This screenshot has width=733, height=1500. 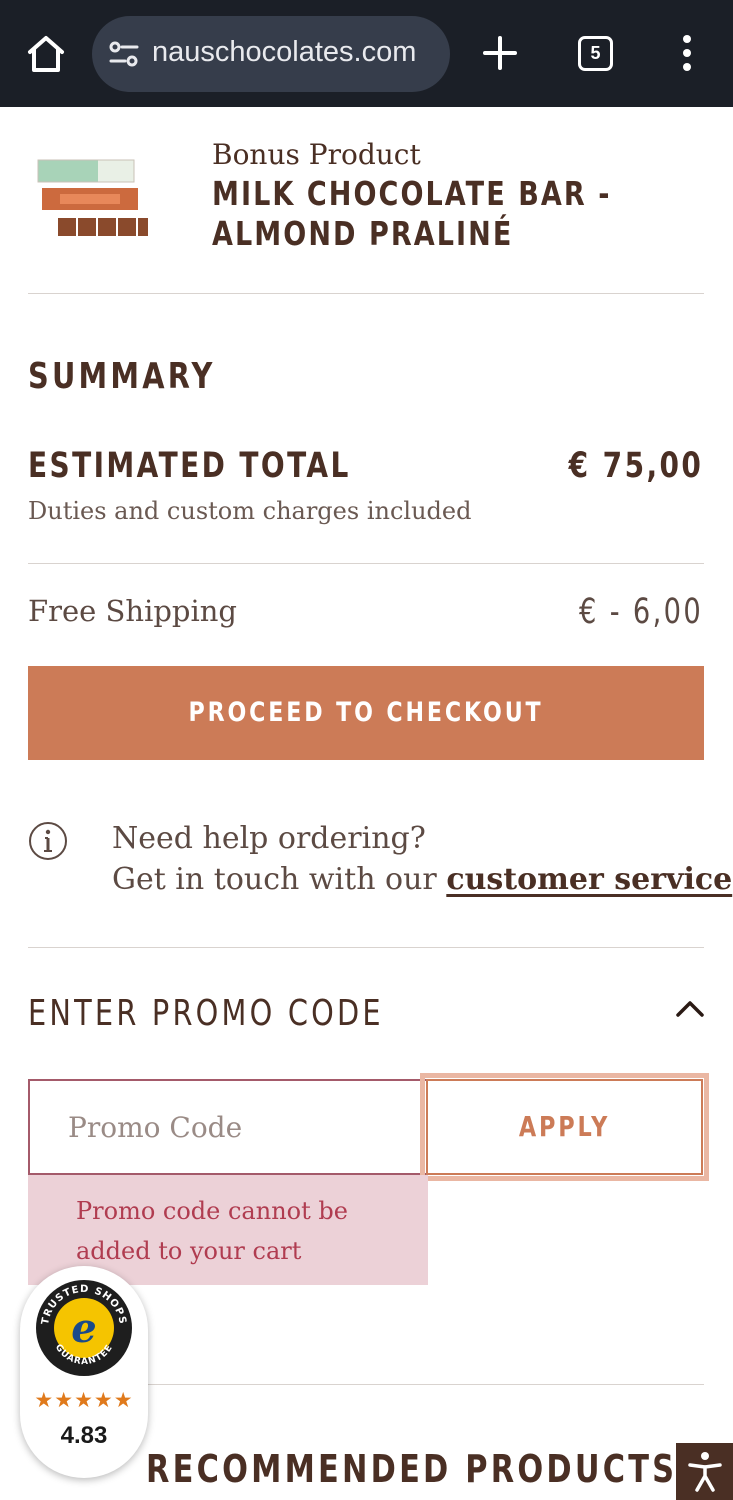 What do you see at coordinates (297, 52) in the screenshot?
I see `url-text: nauschocolates.com` at bounding box center [297, 52].